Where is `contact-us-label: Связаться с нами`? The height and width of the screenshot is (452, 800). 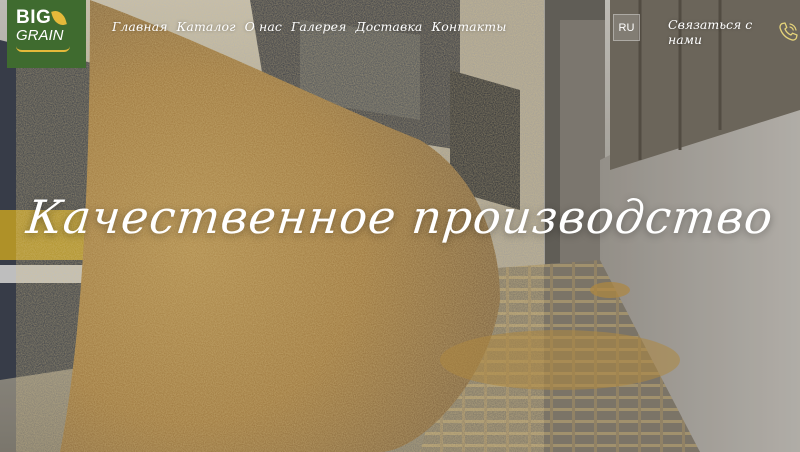 contact-us-label: Связаться с нами is located at coordinates (710, 32).